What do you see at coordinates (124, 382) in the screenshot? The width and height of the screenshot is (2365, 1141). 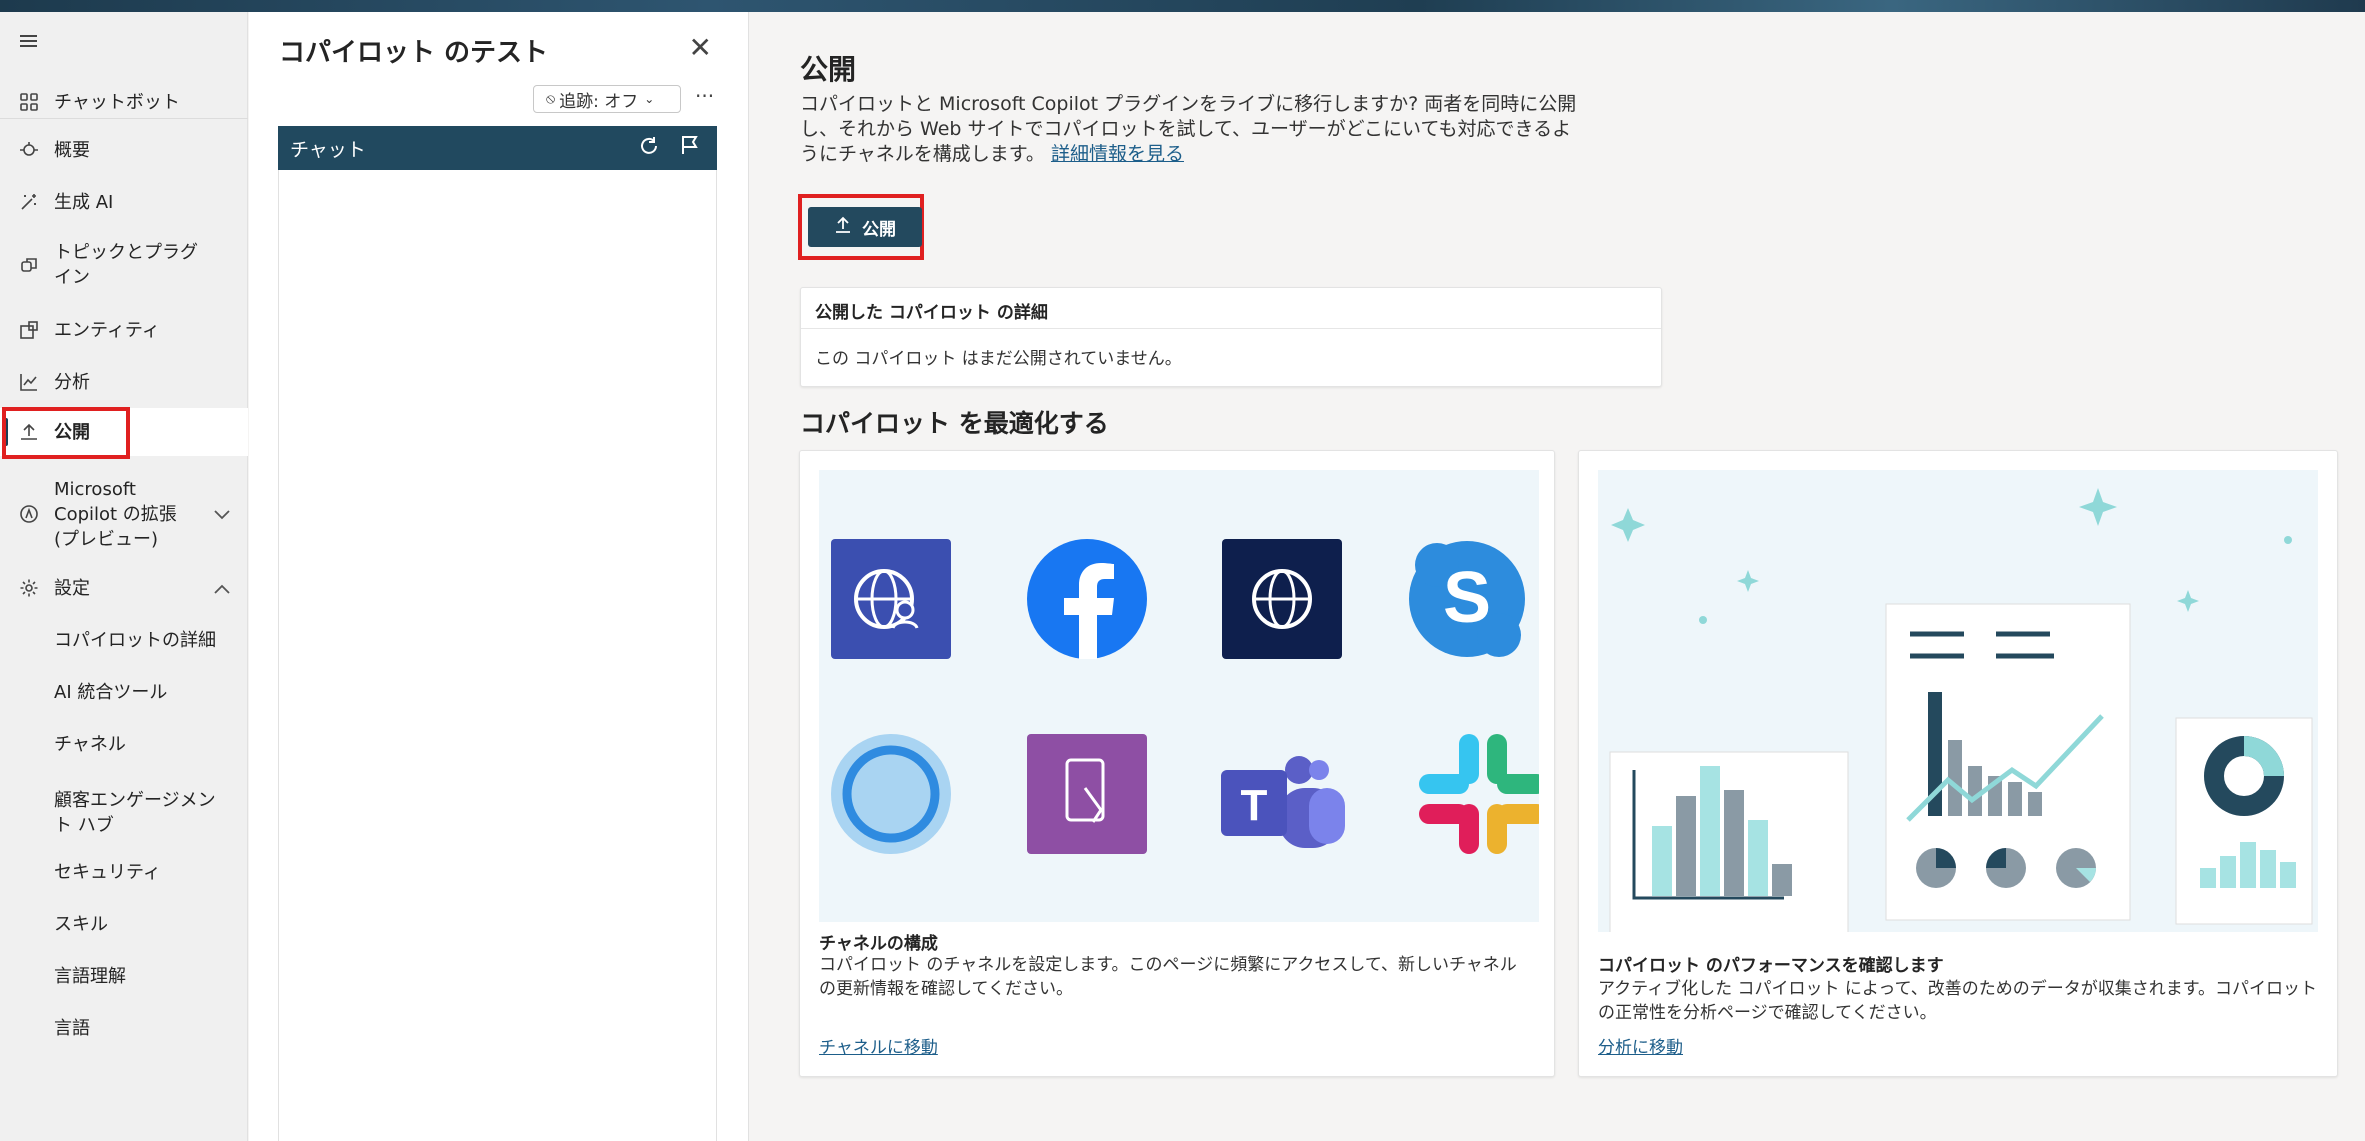 I see `nav-item-analytics: 分析` at bounding box center [124, 382].